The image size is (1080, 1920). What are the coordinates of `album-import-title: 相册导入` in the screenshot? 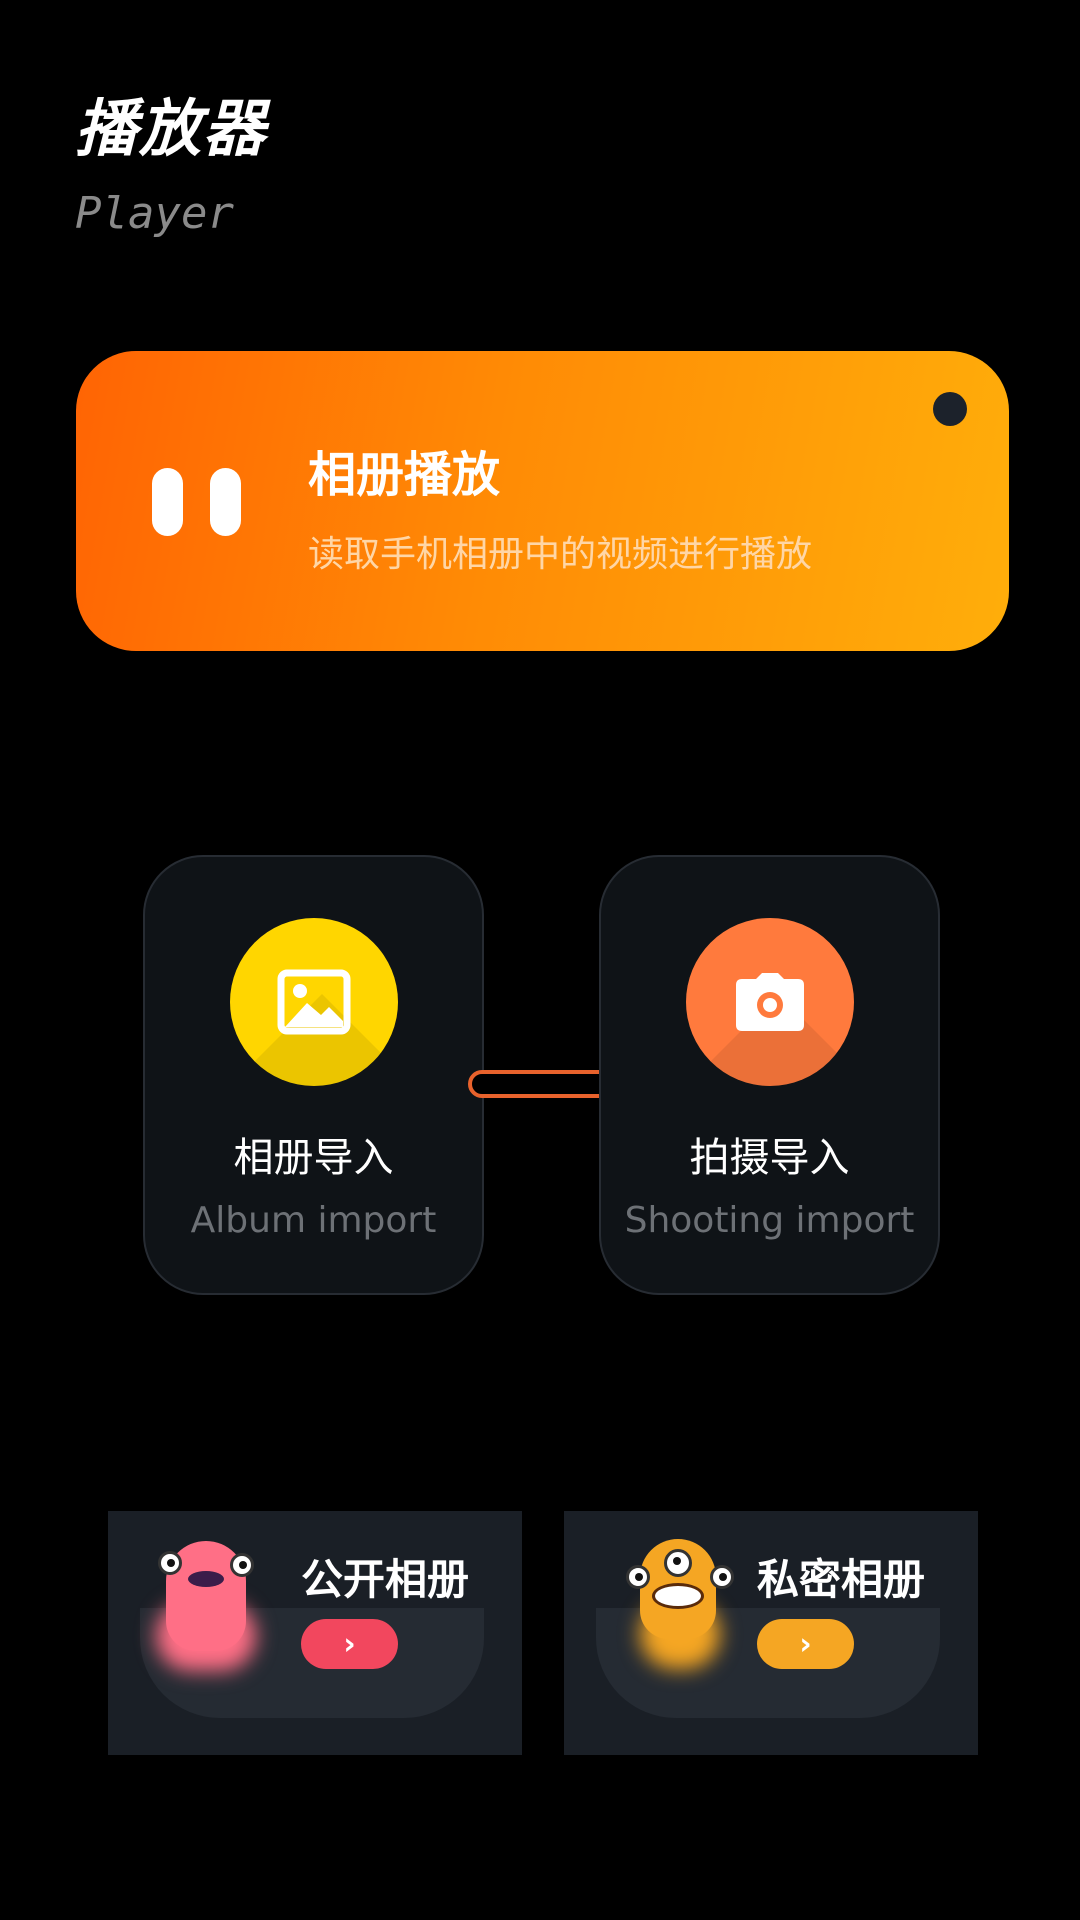 It's located at (313, 1158).